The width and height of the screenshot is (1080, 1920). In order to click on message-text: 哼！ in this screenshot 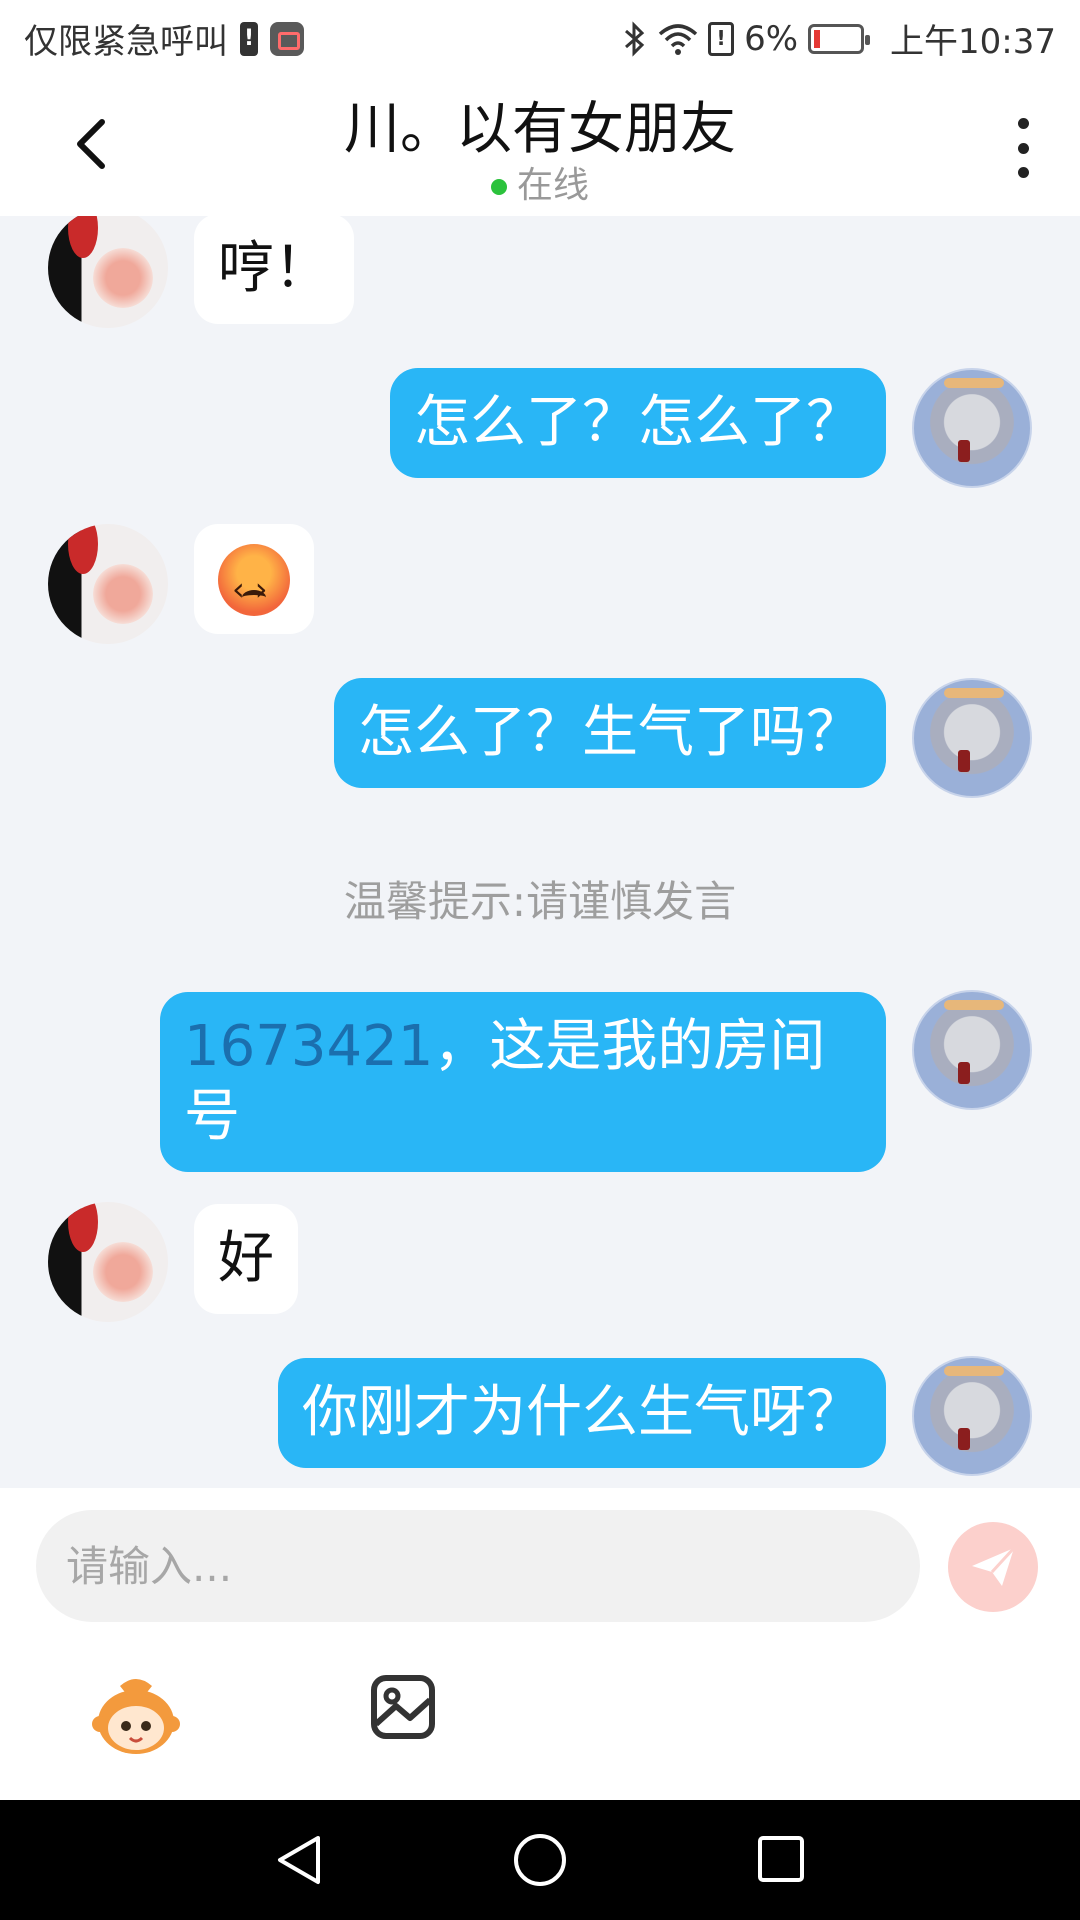, I will do `click(274, 268)`.